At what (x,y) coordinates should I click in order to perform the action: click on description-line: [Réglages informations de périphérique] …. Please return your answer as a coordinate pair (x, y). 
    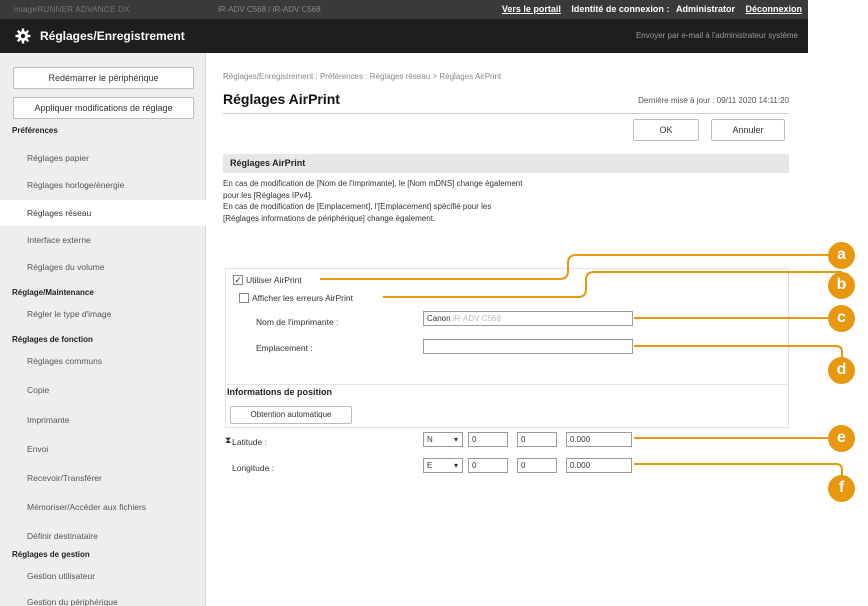
    Looking at the image, I should click on (329, 218).